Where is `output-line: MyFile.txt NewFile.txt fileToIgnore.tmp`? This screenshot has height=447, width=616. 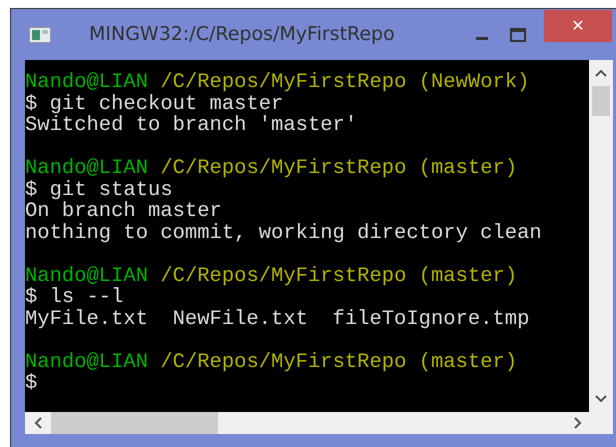 output-line: MyFile.txt NewFile.txt fileToIgnore.tmp is located at coordinates (277, 319).